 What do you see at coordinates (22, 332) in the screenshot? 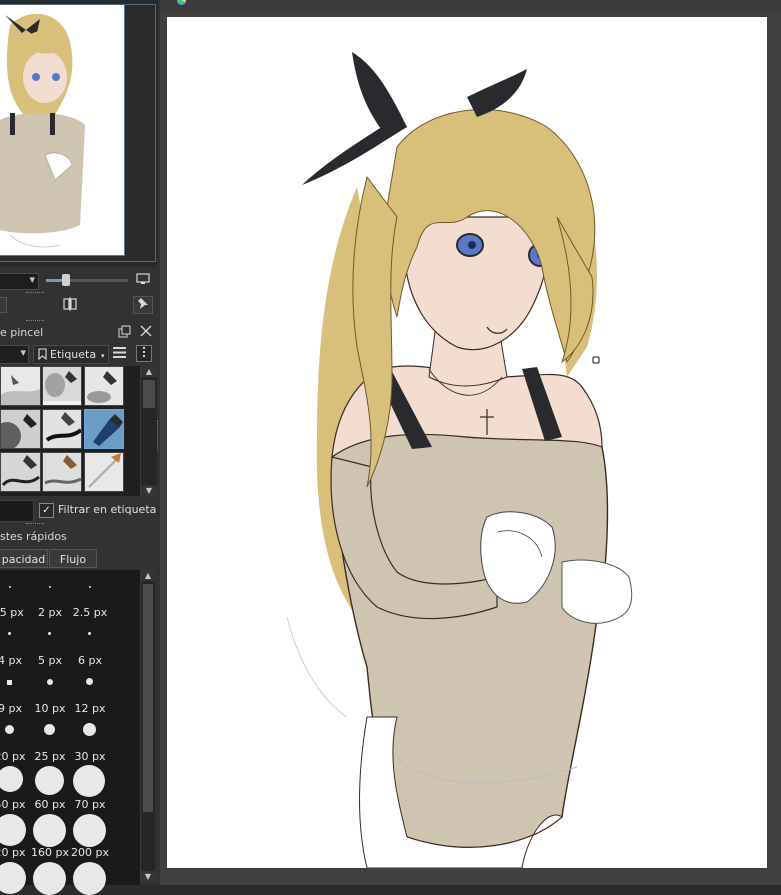
I see `brush-presets-title: e pincel` at bounding box center [22, 332].